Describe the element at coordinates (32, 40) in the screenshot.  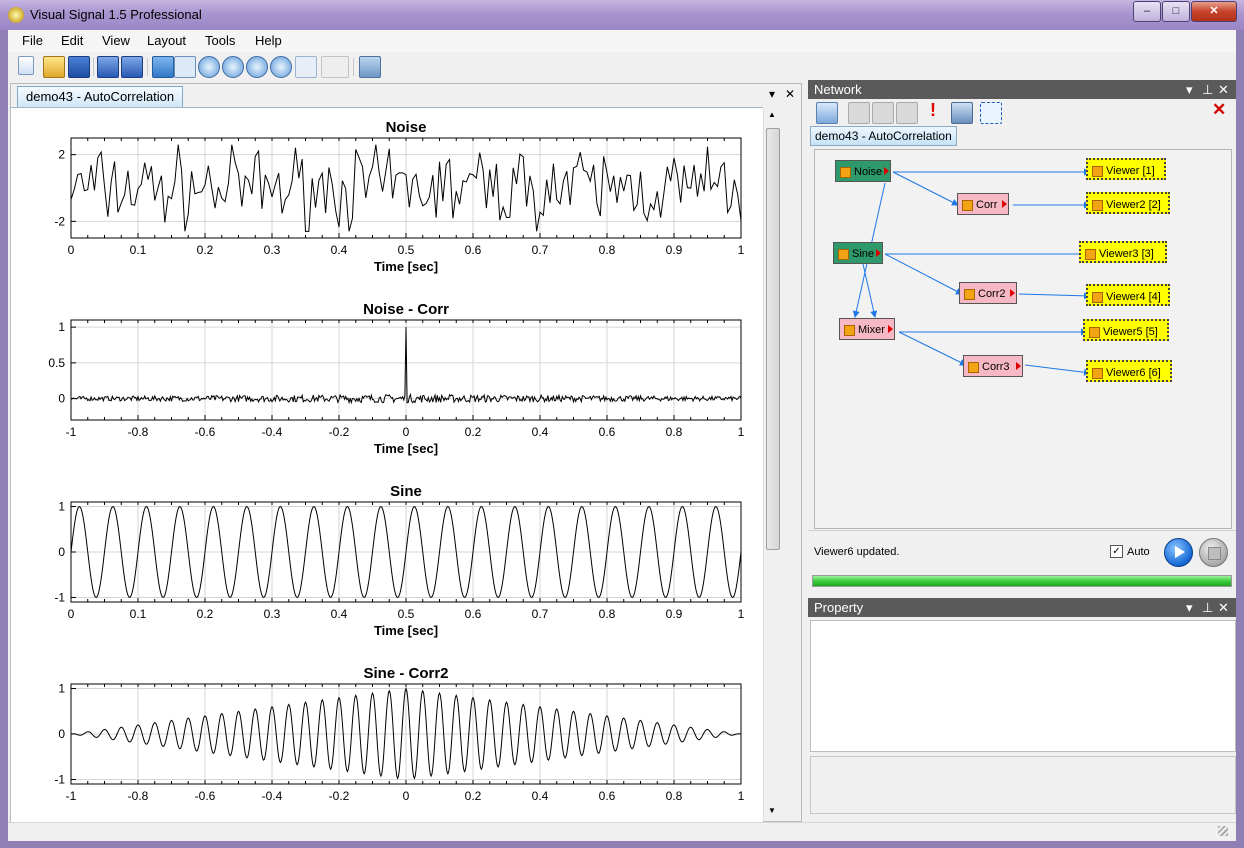
I see `menu-file: File` at that location.